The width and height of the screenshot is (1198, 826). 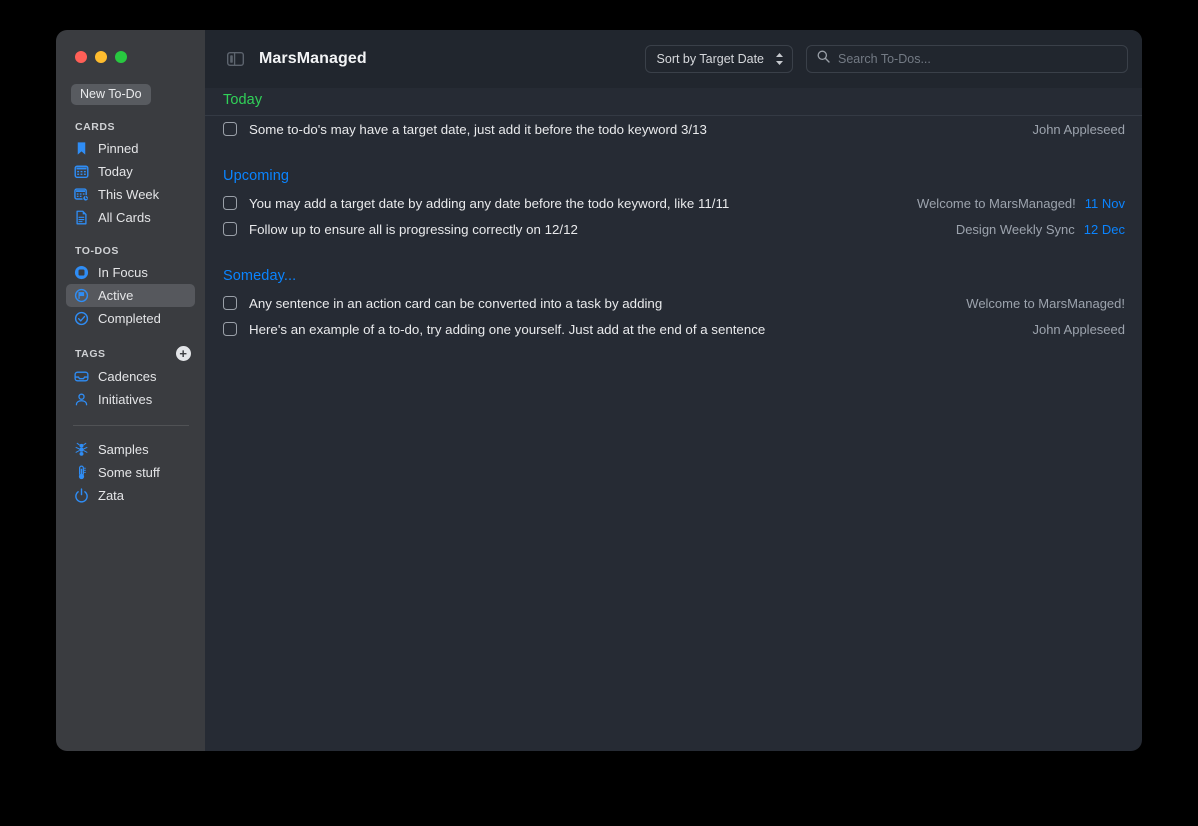 What do you see at coordinates (124, 217) in the screenshot?
I see `sidebar-item-label: All Cards` at bounding box center [124, 217].